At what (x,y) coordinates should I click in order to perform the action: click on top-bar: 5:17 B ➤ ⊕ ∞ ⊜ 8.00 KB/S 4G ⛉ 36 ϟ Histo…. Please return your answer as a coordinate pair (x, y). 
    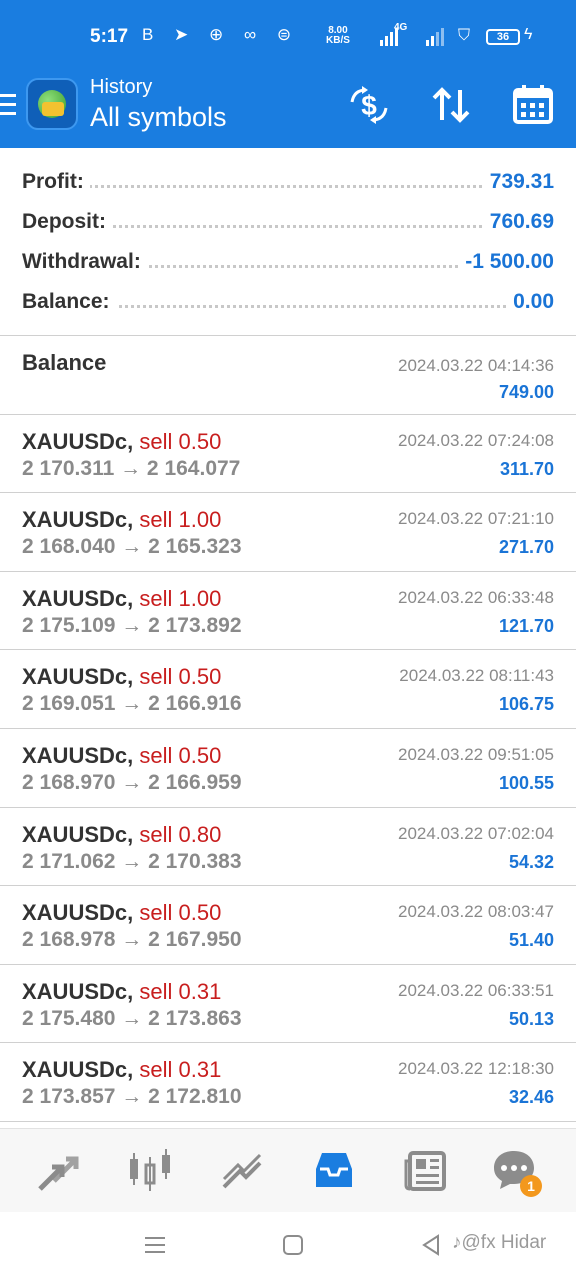
    Looking at the image, I should click on (288, 74).